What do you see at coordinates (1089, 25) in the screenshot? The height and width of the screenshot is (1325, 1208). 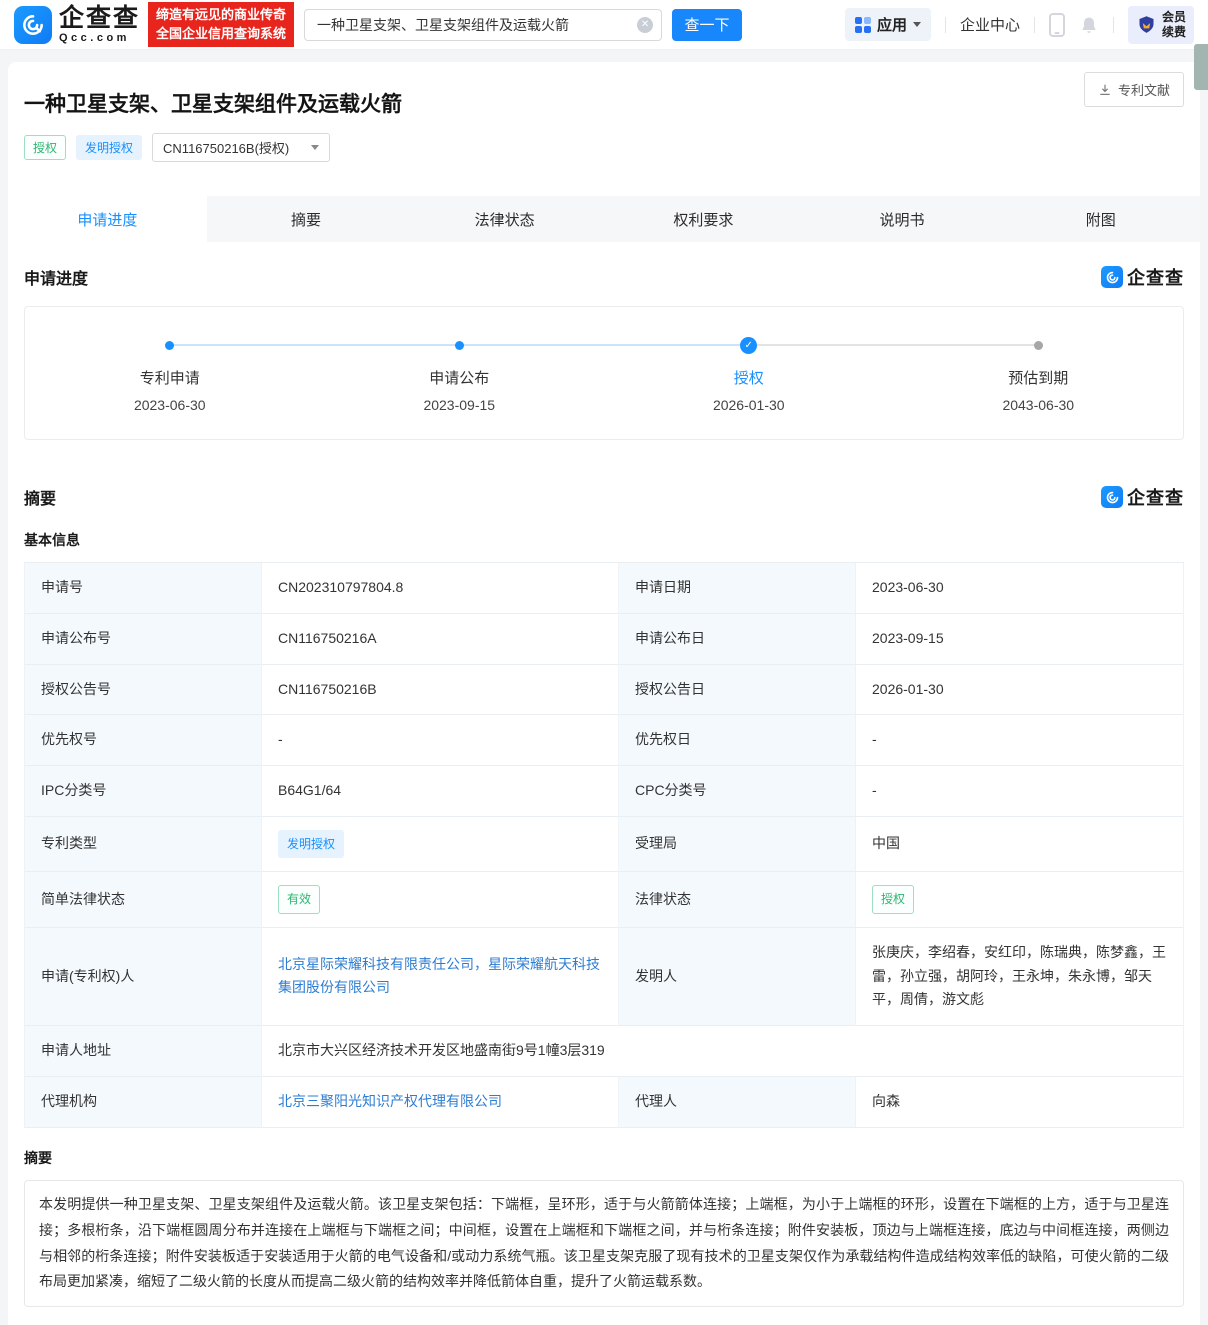 I see `notifications-bell-icon` at bounding box center [1089, 25].